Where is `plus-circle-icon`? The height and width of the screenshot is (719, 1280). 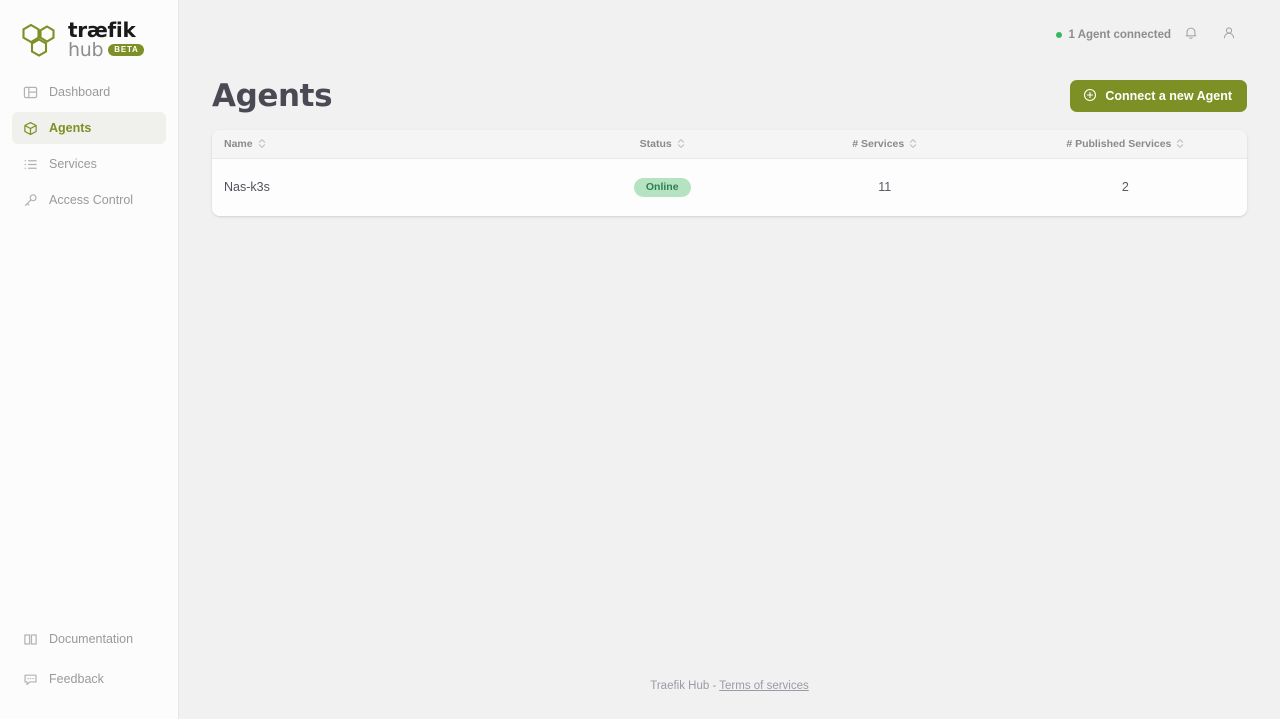 plus-circle-icon is located at coordinates (1090, 96).